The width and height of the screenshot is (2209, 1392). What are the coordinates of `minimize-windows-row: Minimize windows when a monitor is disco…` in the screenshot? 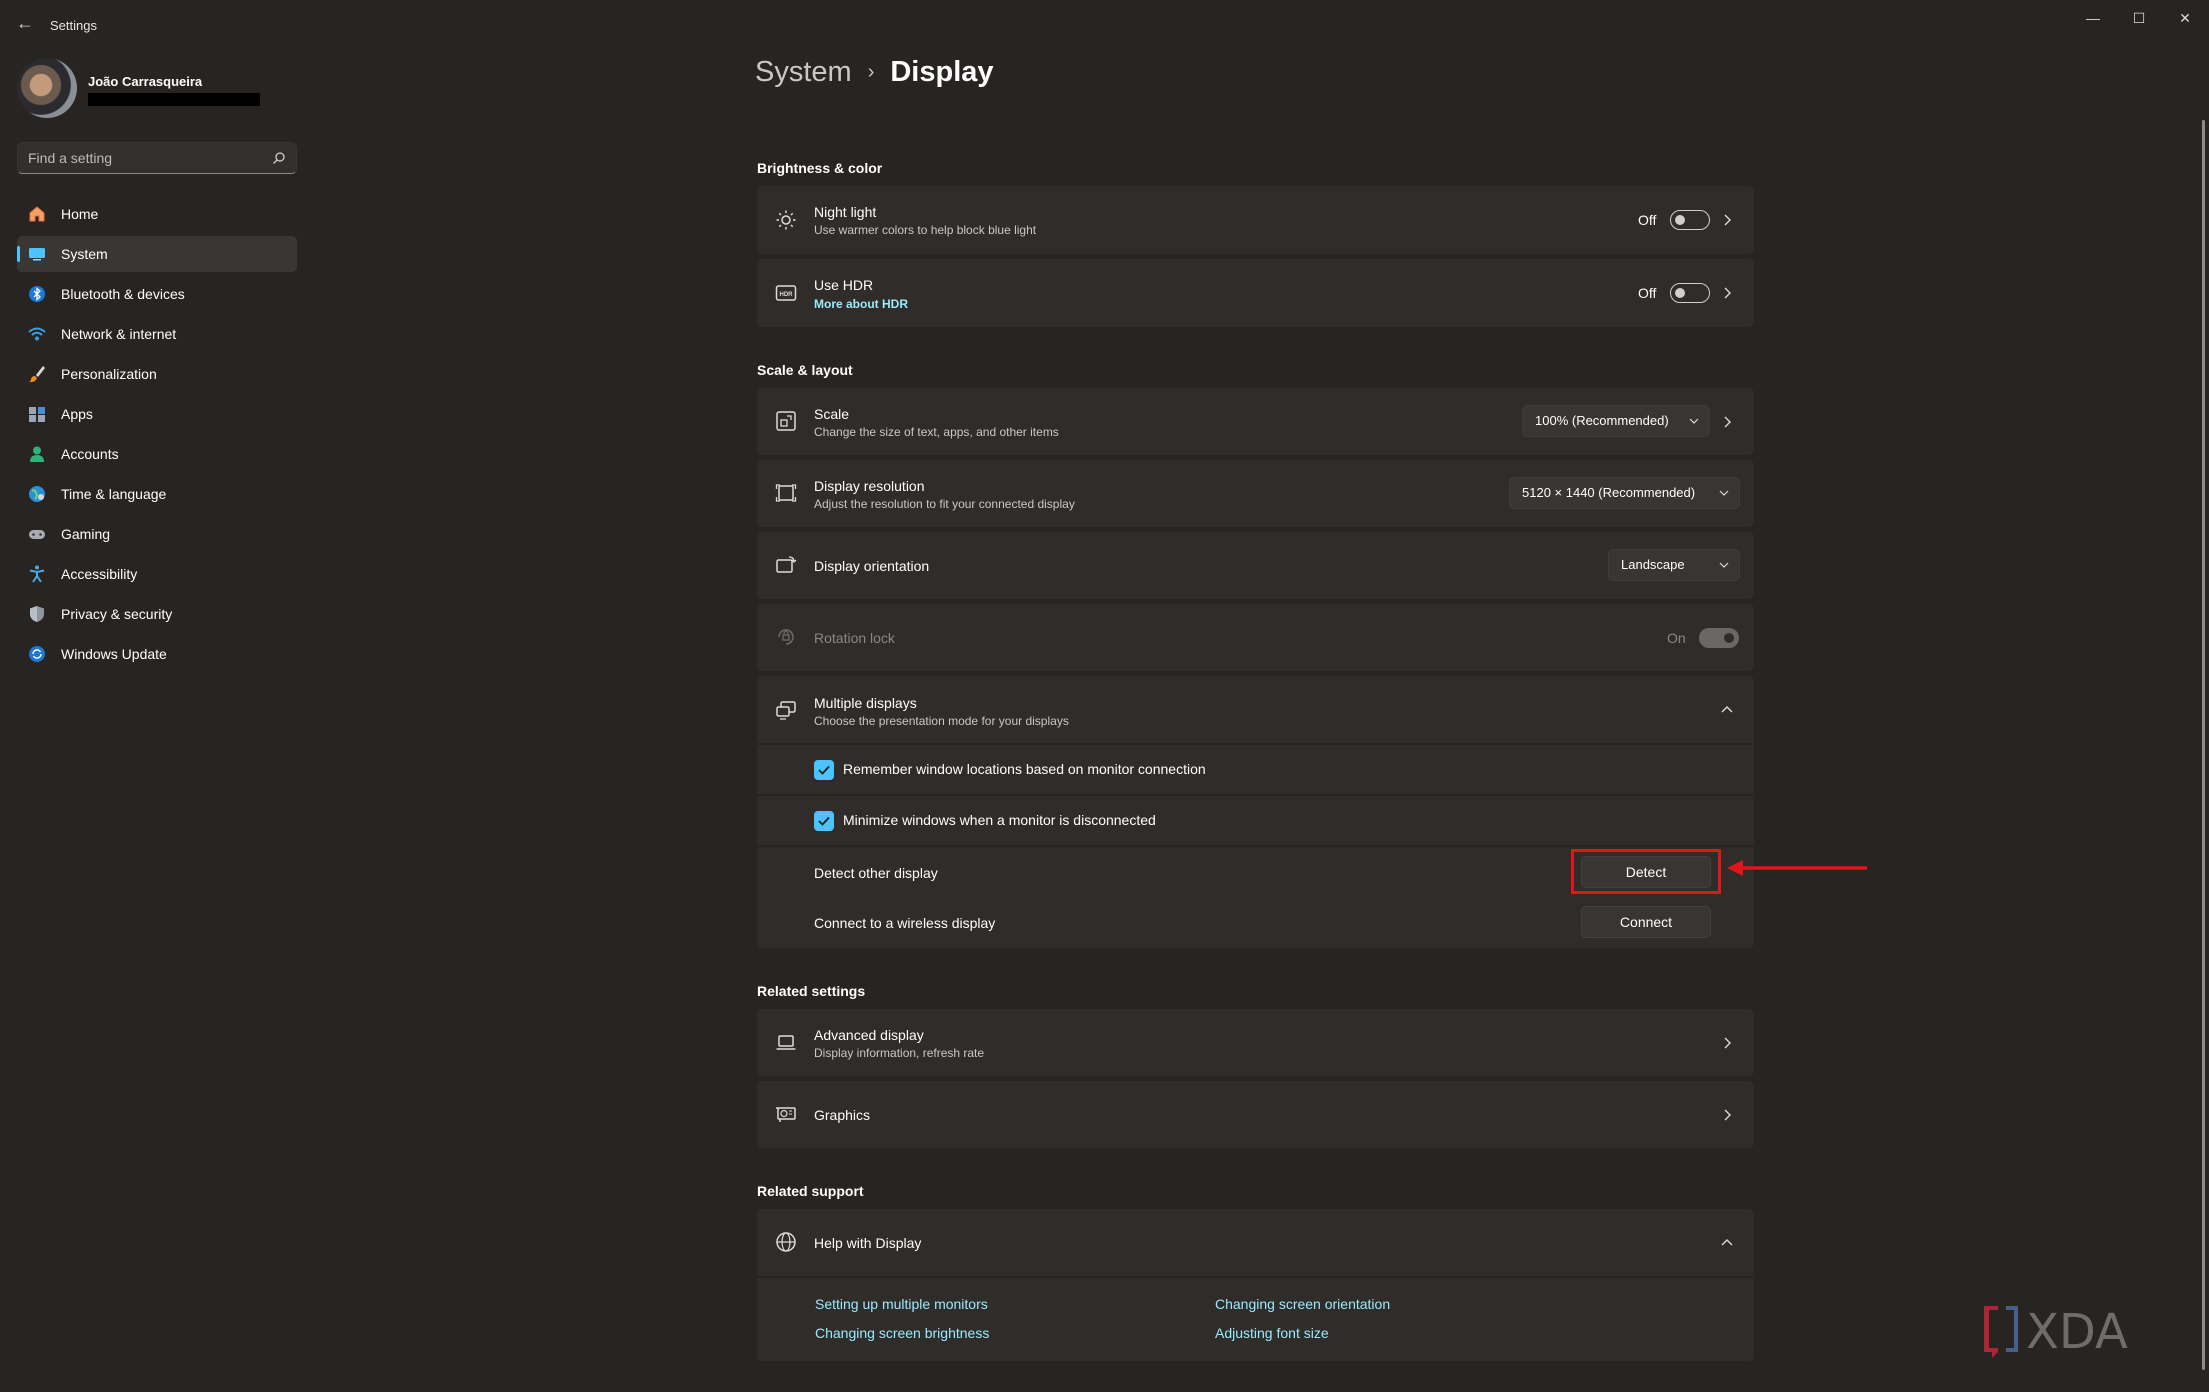 It's located at (1255, 820).